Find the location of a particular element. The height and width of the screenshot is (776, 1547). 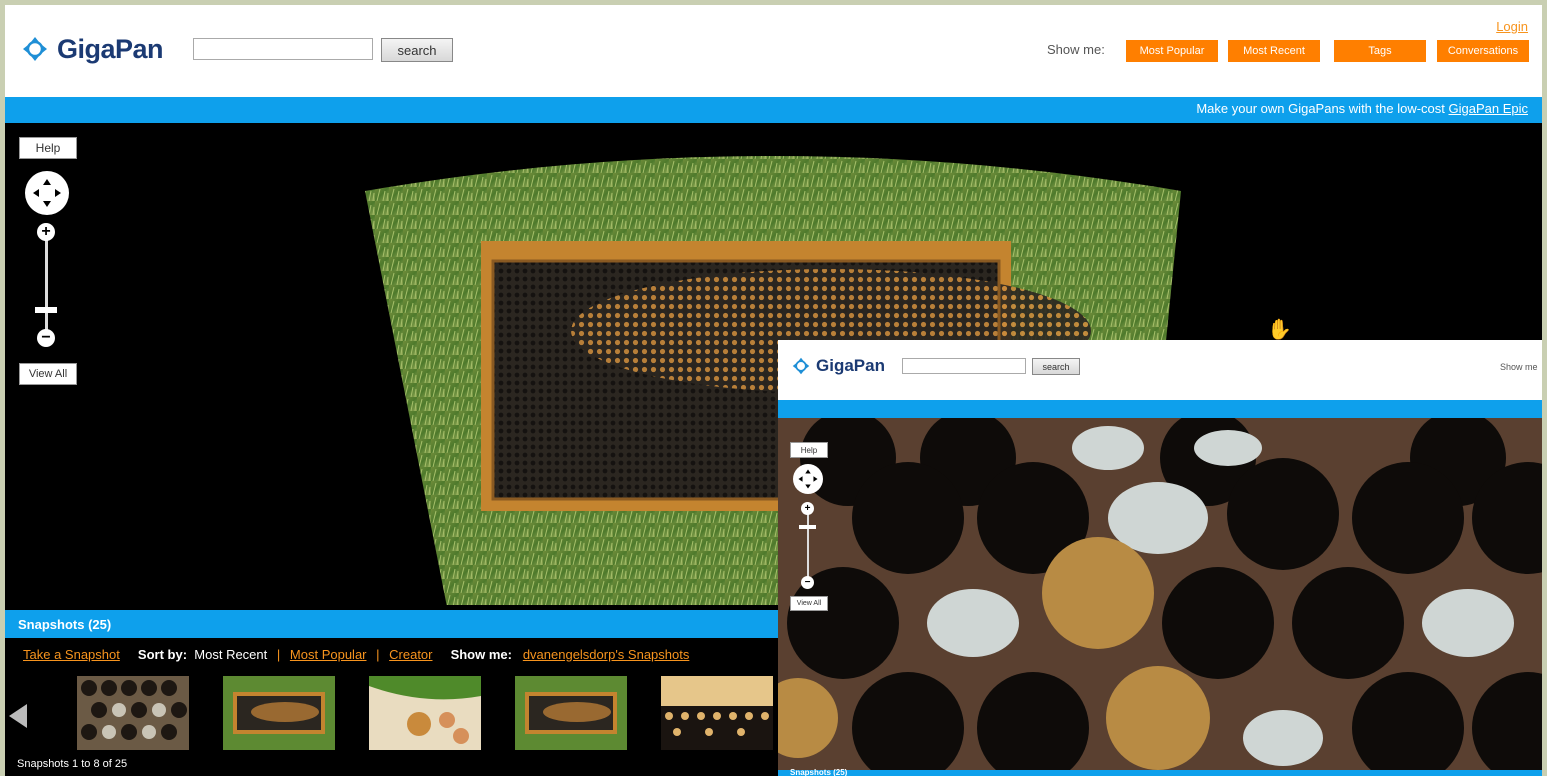

inset-pan-control-icon is located at coordinates (808, 479).